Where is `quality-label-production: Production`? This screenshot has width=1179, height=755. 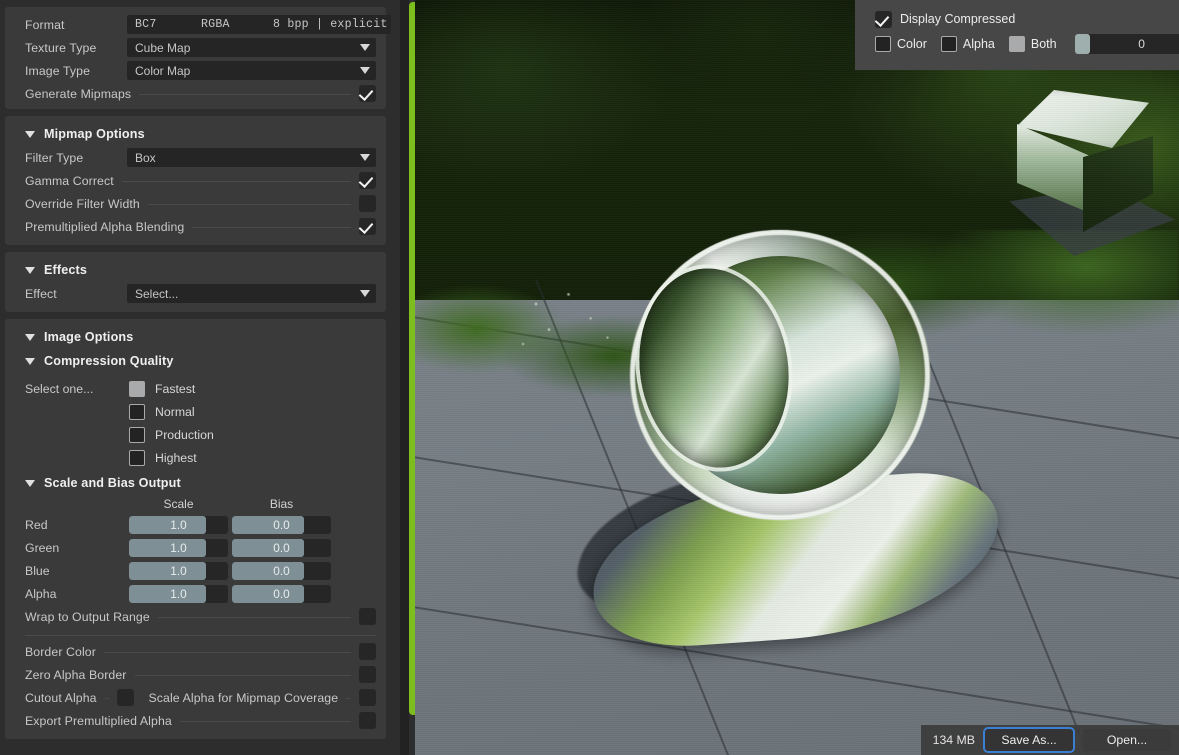
quality-label-production: Production is located at coordinates (184, 434).